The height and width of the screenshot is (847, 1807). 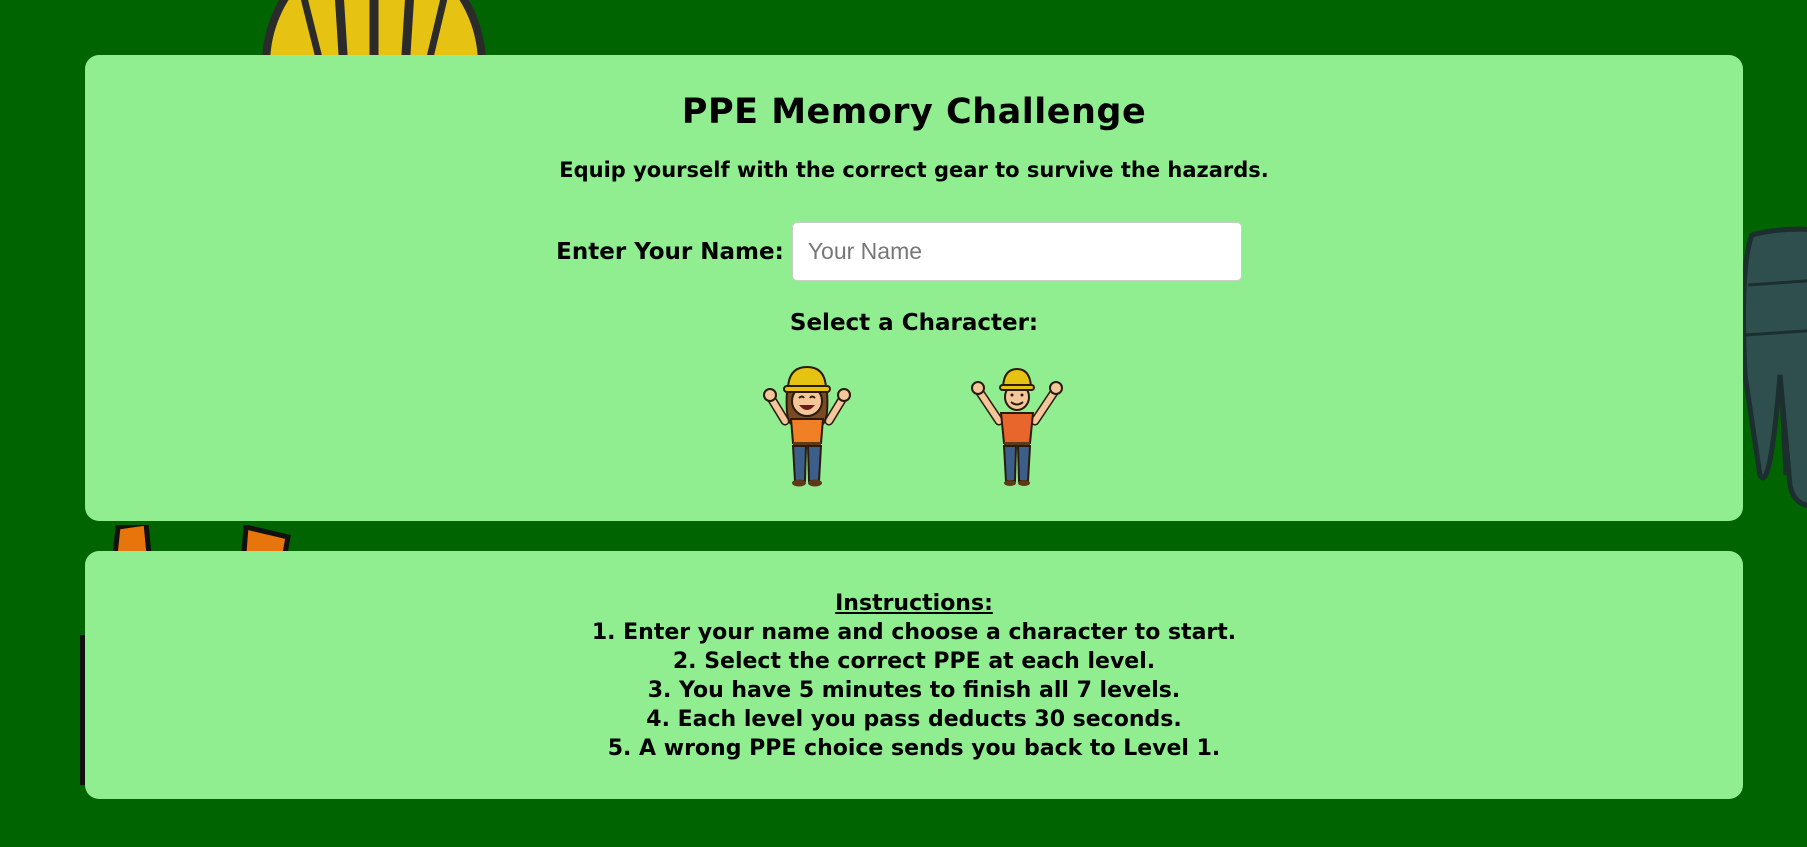 What do you see at coordinates (914, 661) in the screenshot?
I see `instruction-item: 2. Select the correct PPE at each level.` at bounding box center [914, 661].